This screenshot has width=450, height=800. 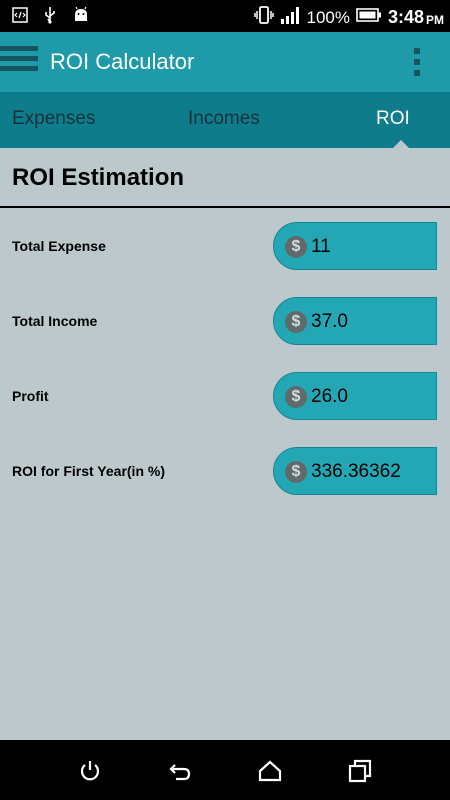 What do you see at coordinates (225, 62) in the screenshot?
I see `app-bar: ROI Calculator` at bounding box center [225, 62].